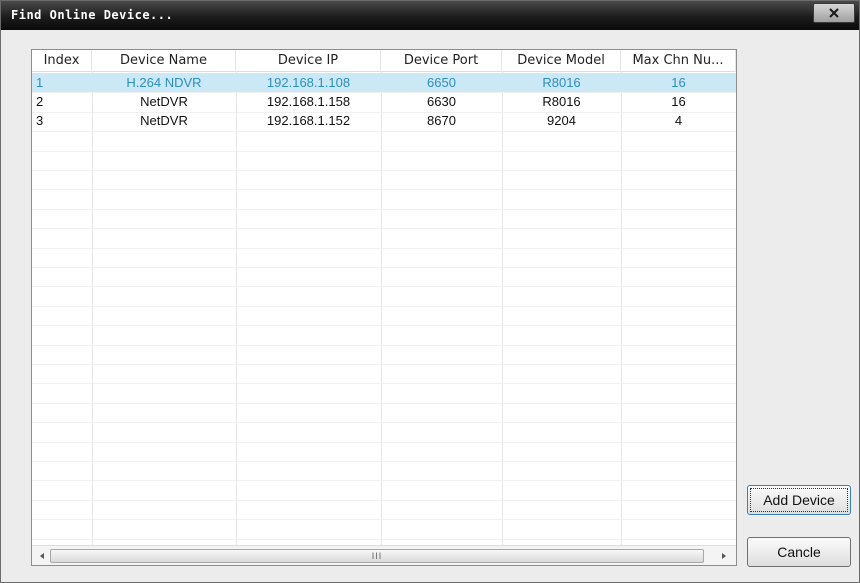 The height and width of the screenshot is (583, 860). I want to click on table-row: 3 NetDVR 192.168.1.152 8670 9204 4, so click(384, 120).